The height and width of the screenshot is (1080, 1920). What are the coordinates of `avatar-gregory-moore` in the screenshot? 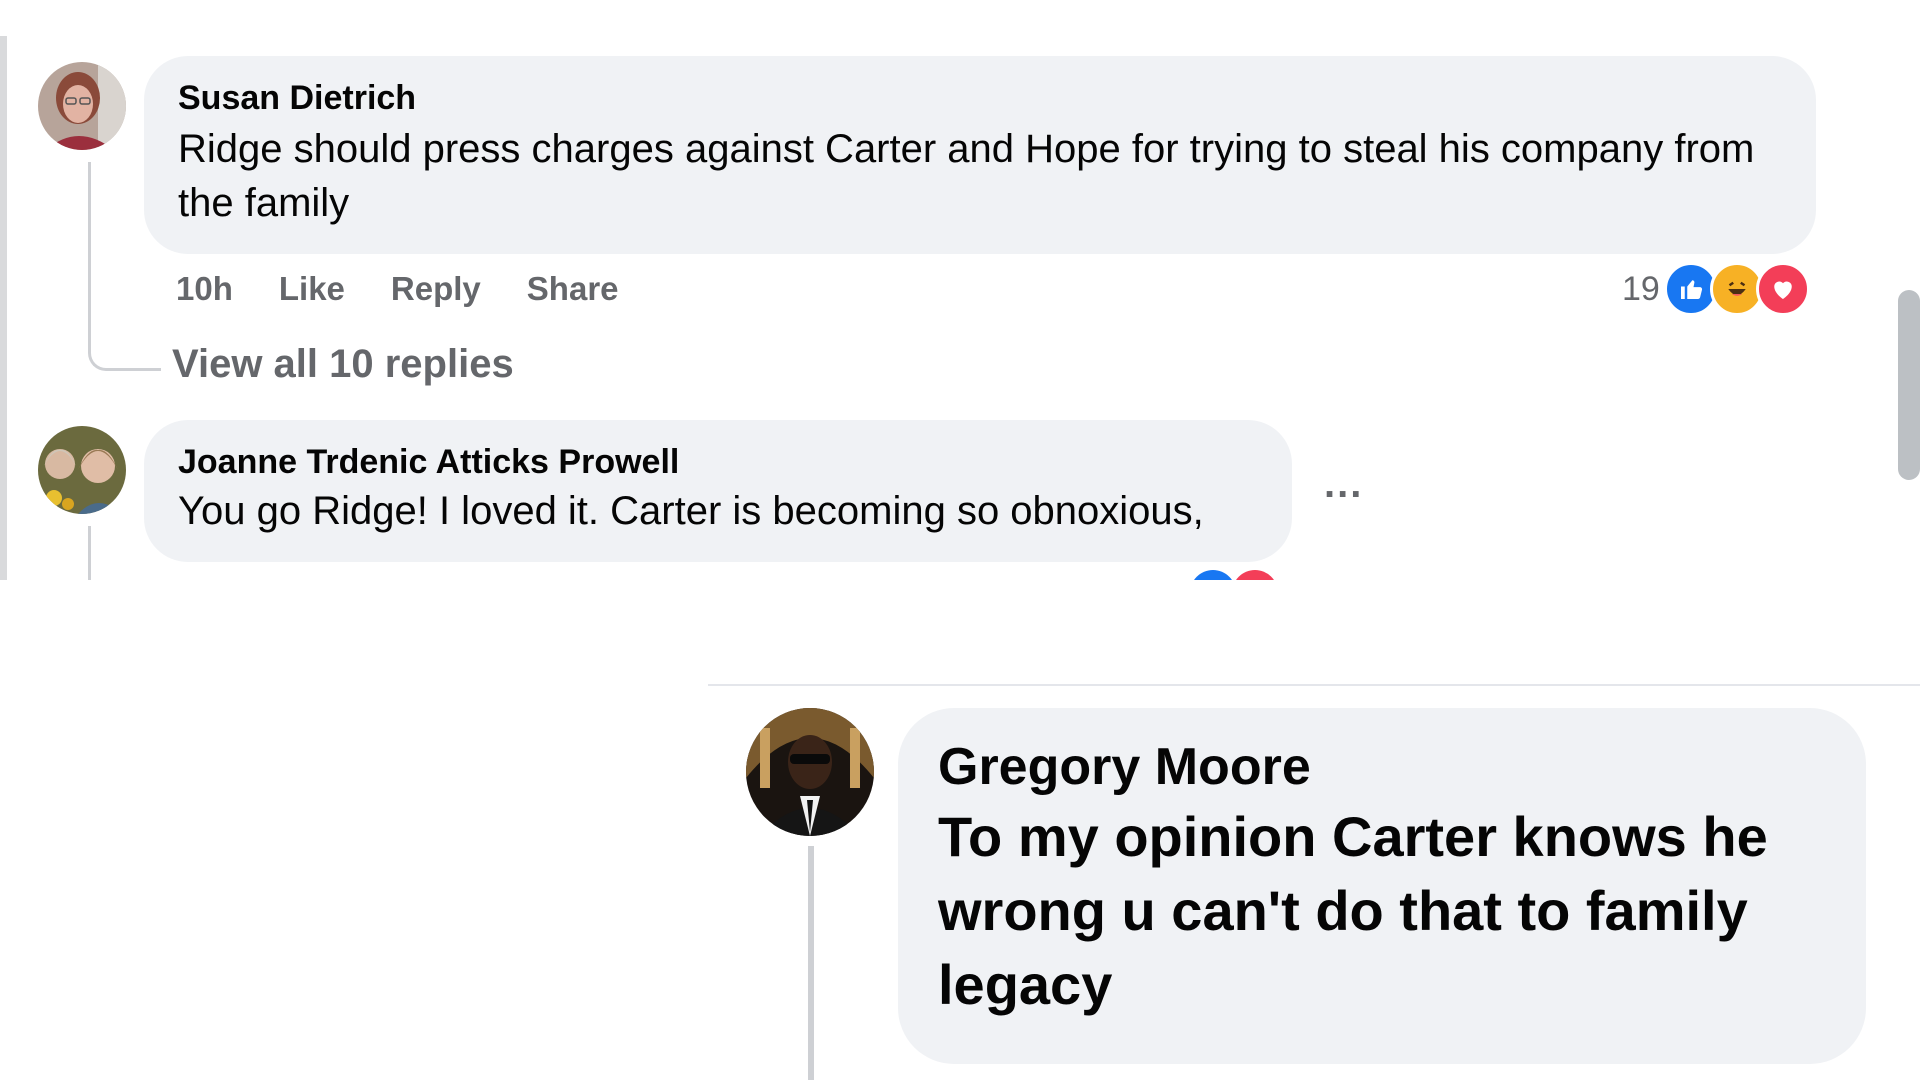 It's located at (810, 772).